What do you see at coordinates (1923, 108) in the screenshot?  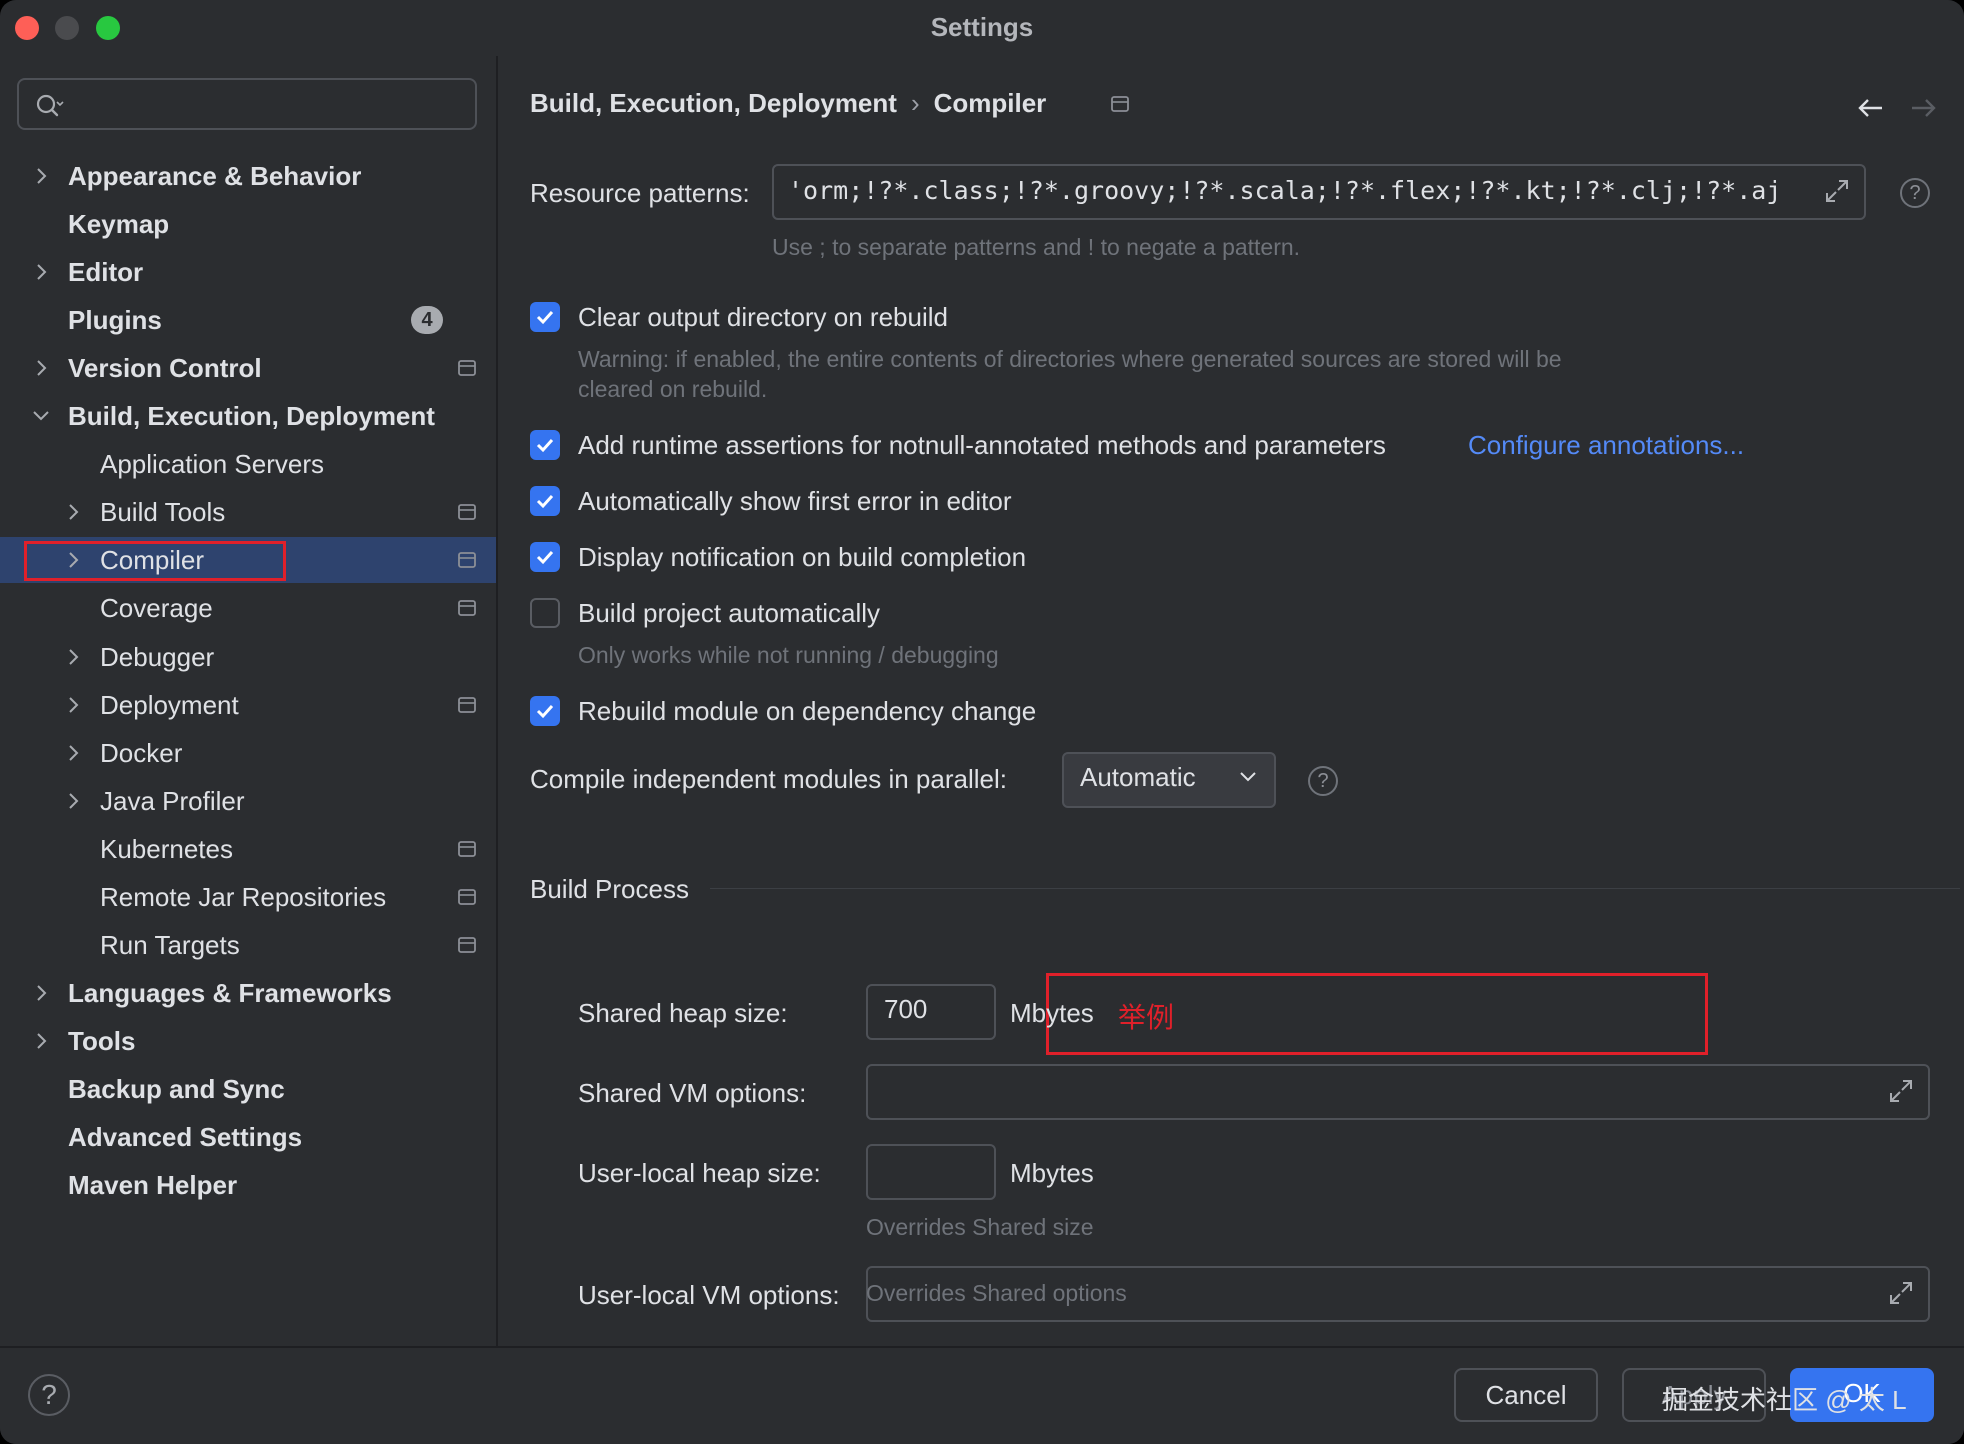 I see `forward-arrow-icon` at bounding box center [1923, 108].